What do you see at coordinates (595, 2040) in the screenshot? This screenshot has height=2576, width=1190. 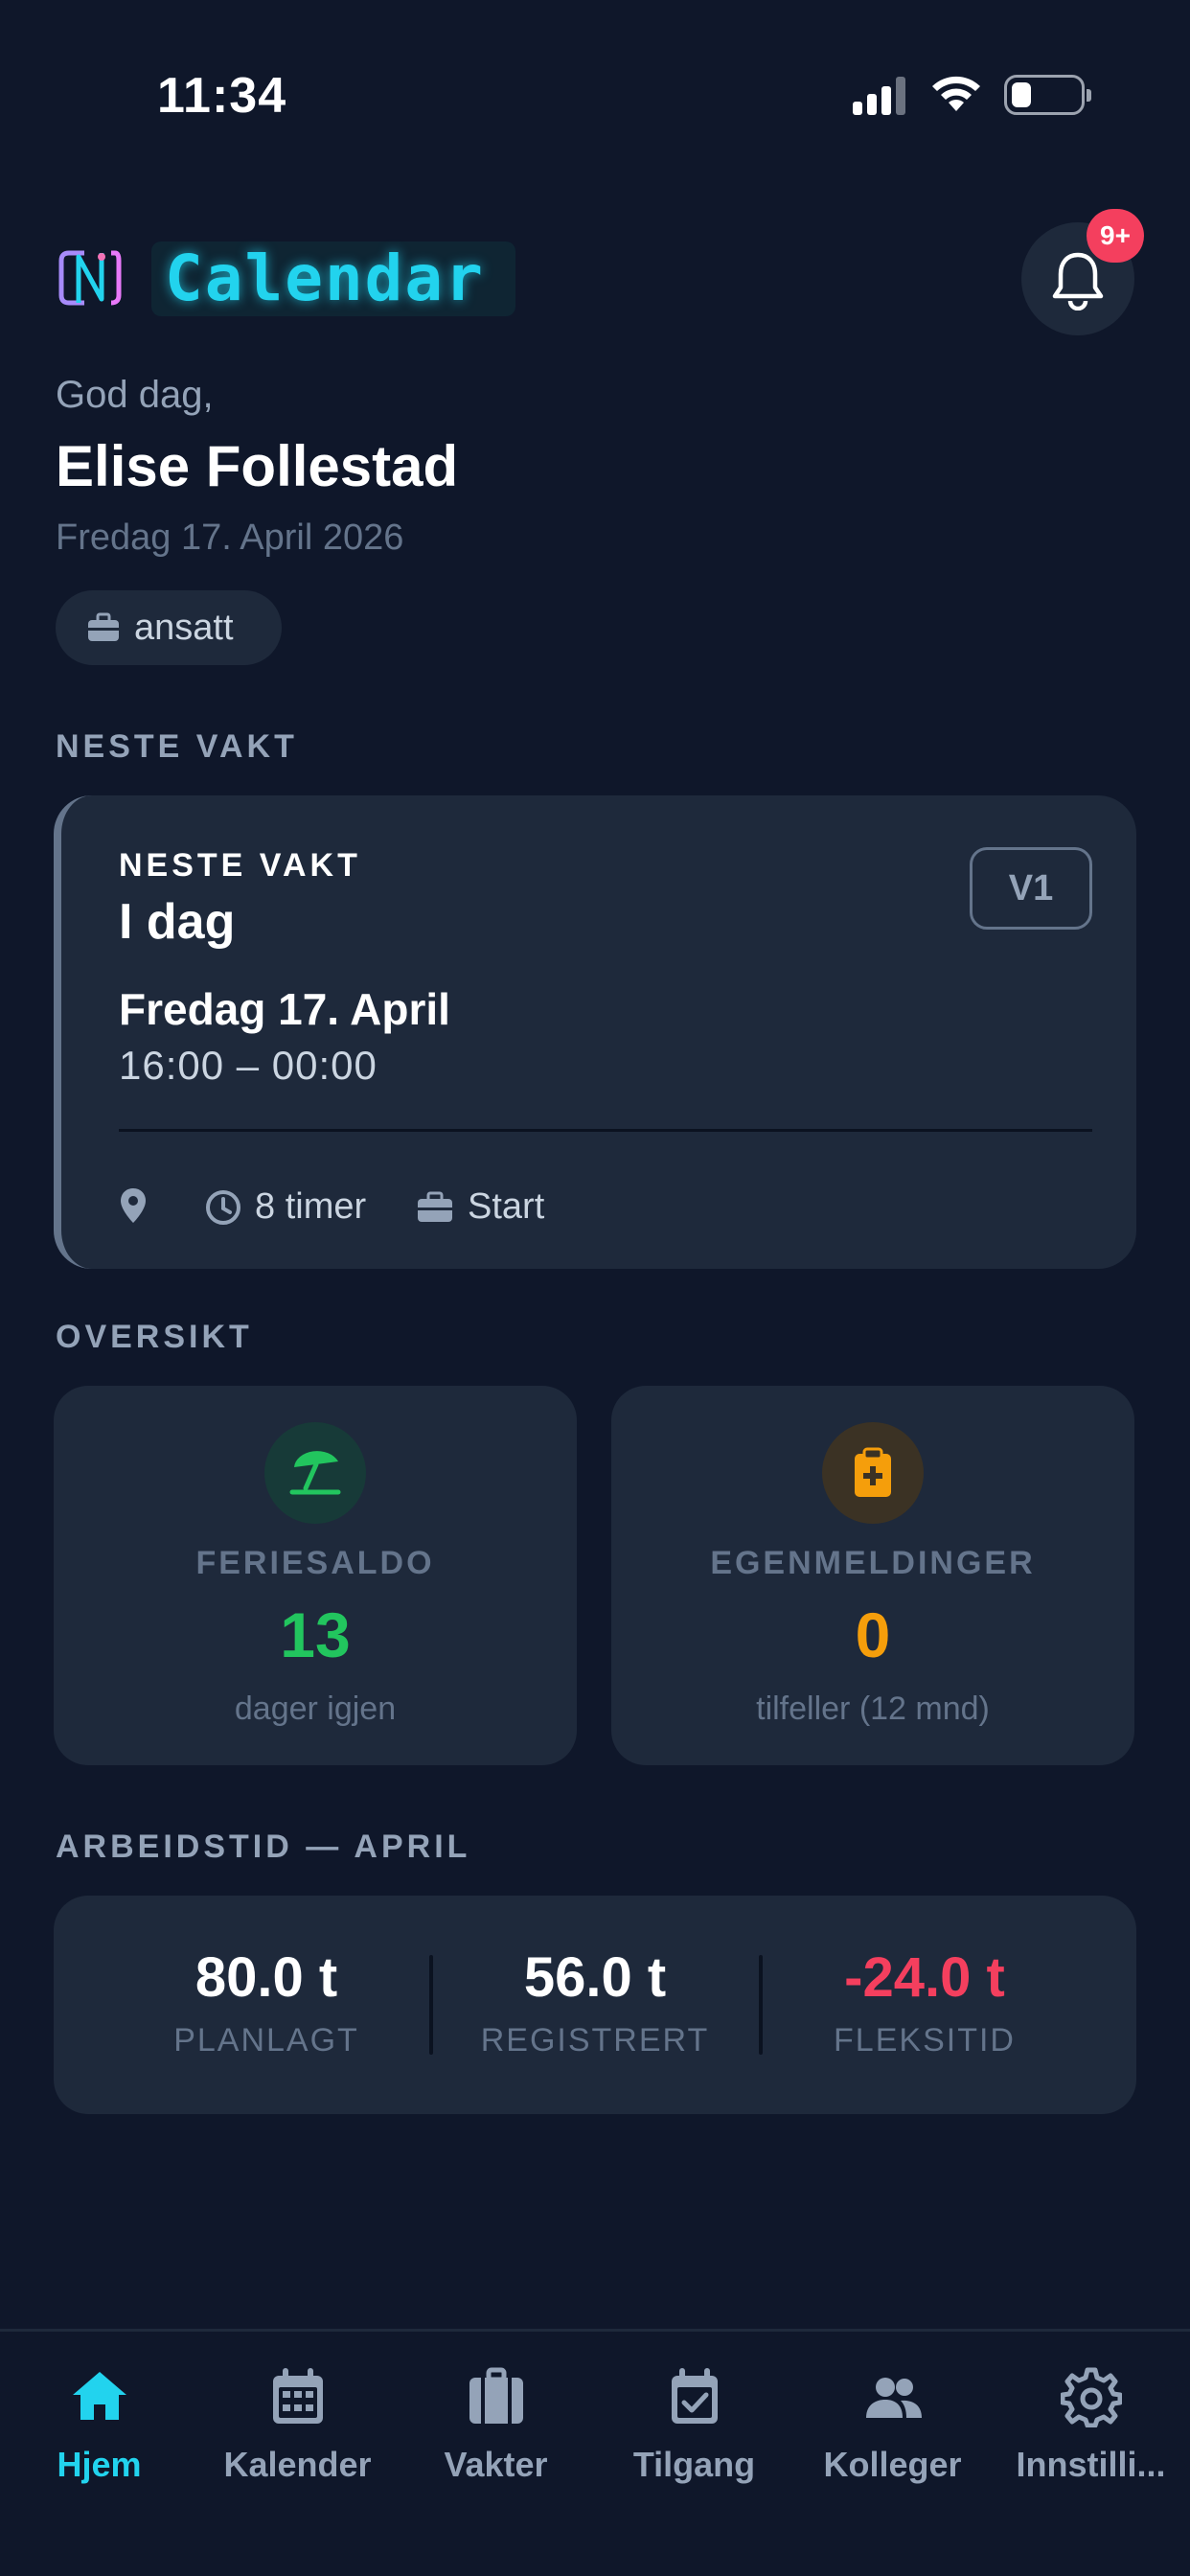 I see `registered-hours-label: REGISTRERT` at bounding box center [595, 2040].